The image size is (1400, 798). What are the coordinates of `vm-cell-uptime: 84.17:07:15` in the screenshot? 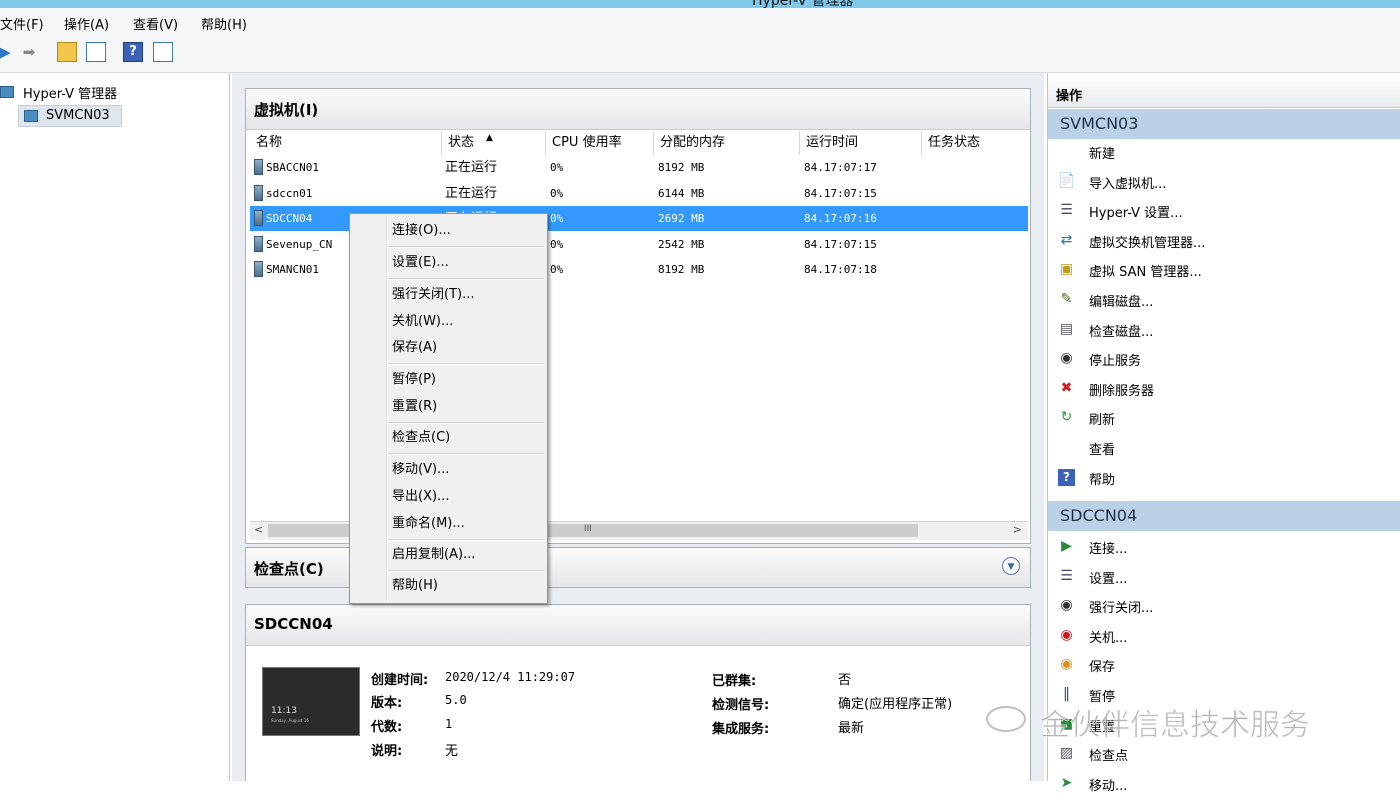 It's located at (840, 244).